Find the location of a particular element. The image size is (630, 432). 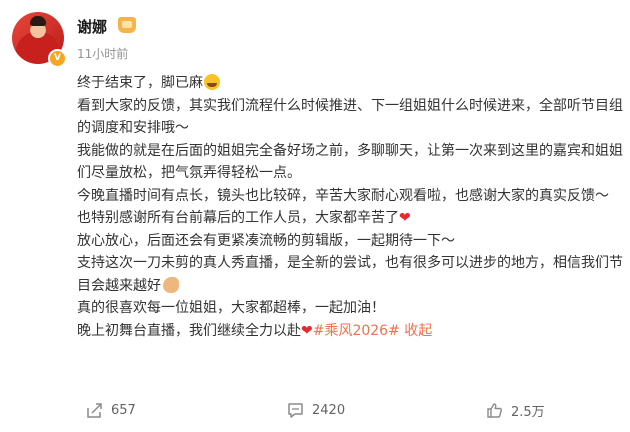

like-count: 2.5万 is located at coordinates (528, 412).